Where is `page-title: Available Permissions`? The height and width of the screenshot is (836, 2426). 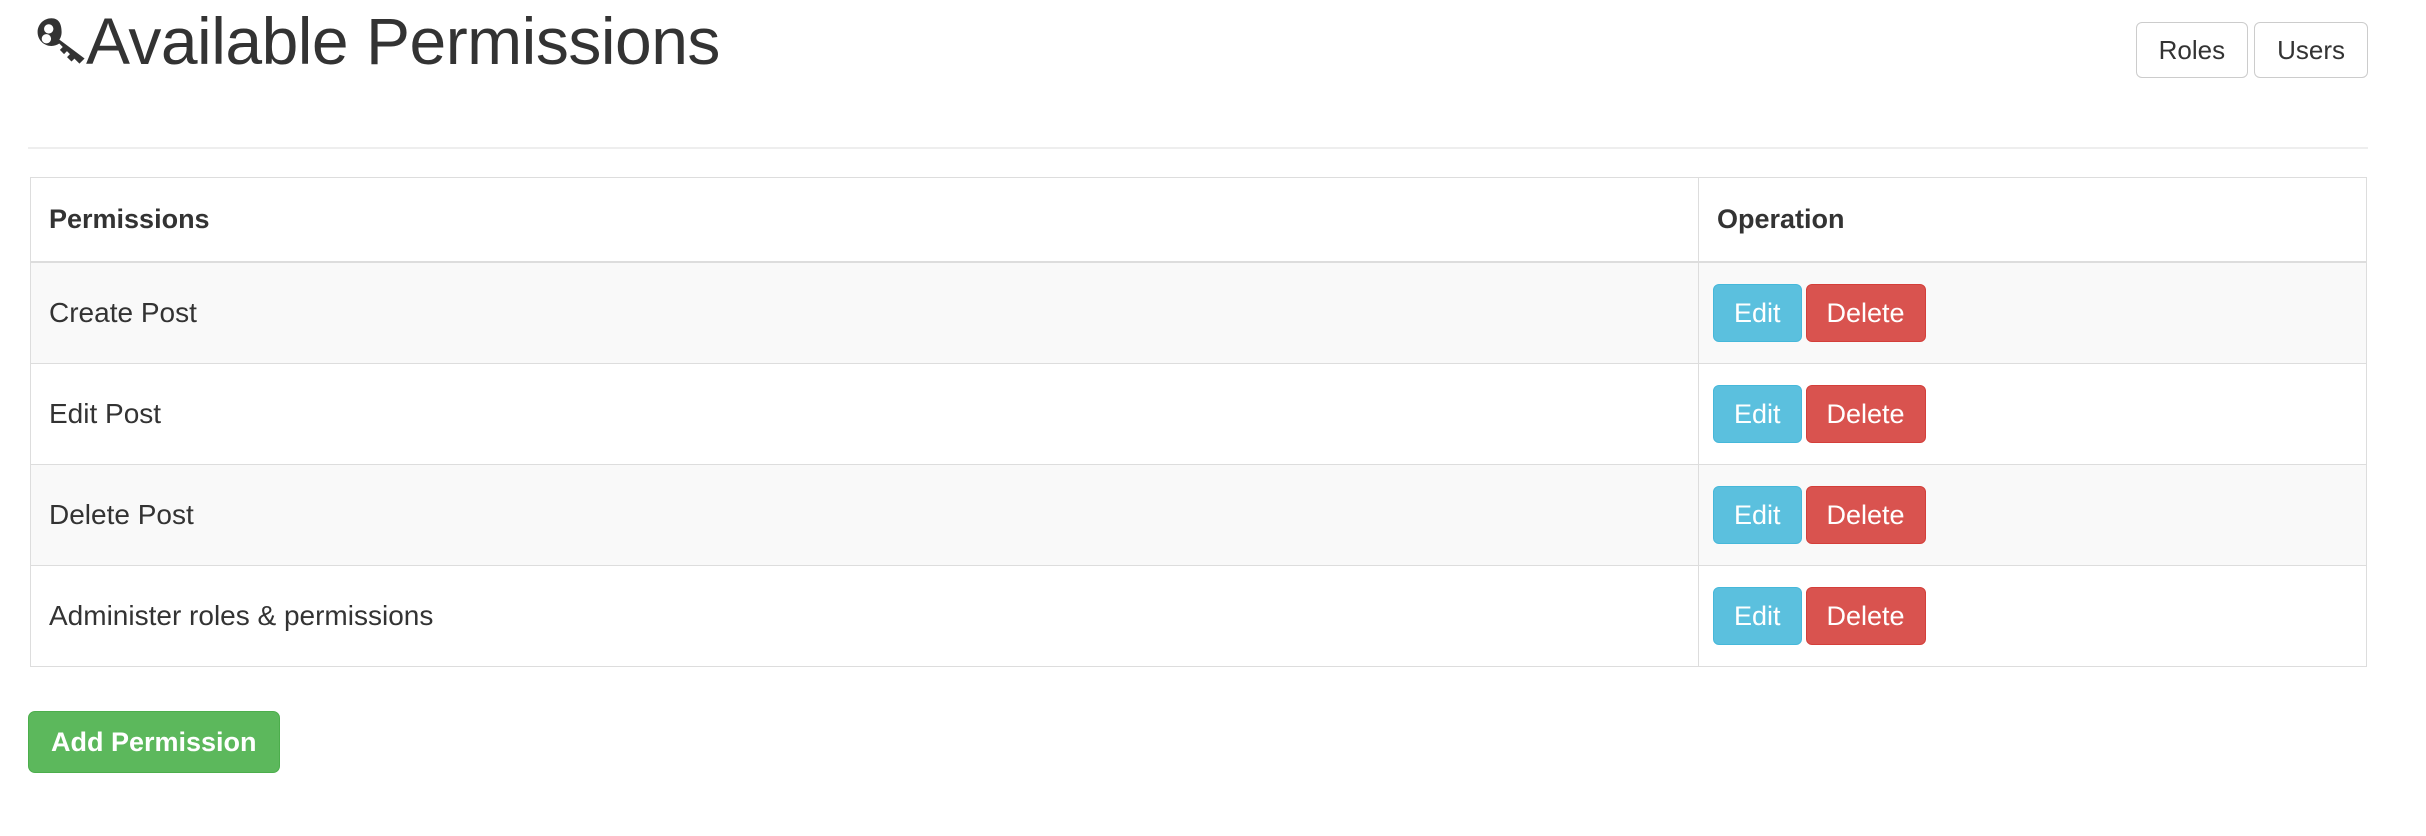
page-title: Available Permissions is located at coordinates (403, 41).